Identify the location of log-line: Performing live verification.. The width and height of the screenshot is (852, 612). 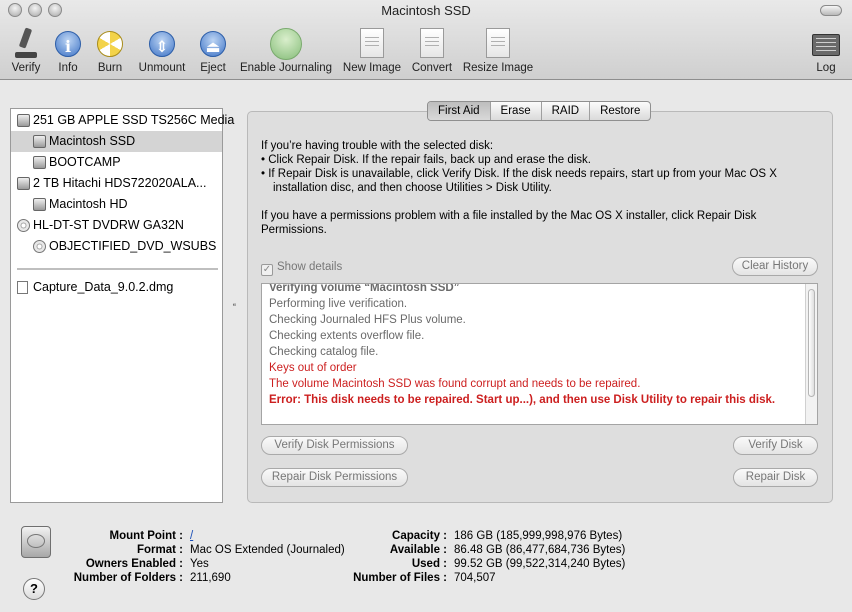
(338, 304).